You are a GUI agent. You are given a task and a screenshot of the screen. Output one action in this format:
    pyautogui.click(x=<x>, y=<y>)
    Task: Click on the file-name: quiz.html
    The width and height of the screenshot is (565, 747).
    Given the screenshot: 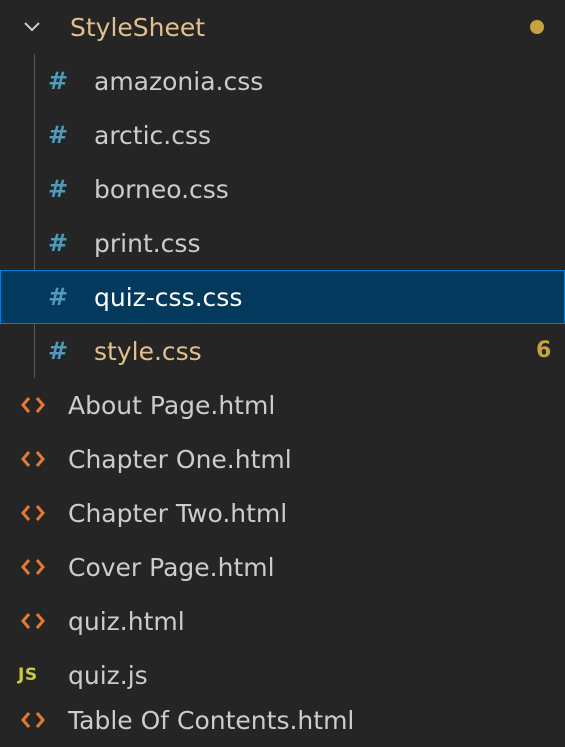 What is the action you would take?
    pyautogui.click(x=126, y=621)
    